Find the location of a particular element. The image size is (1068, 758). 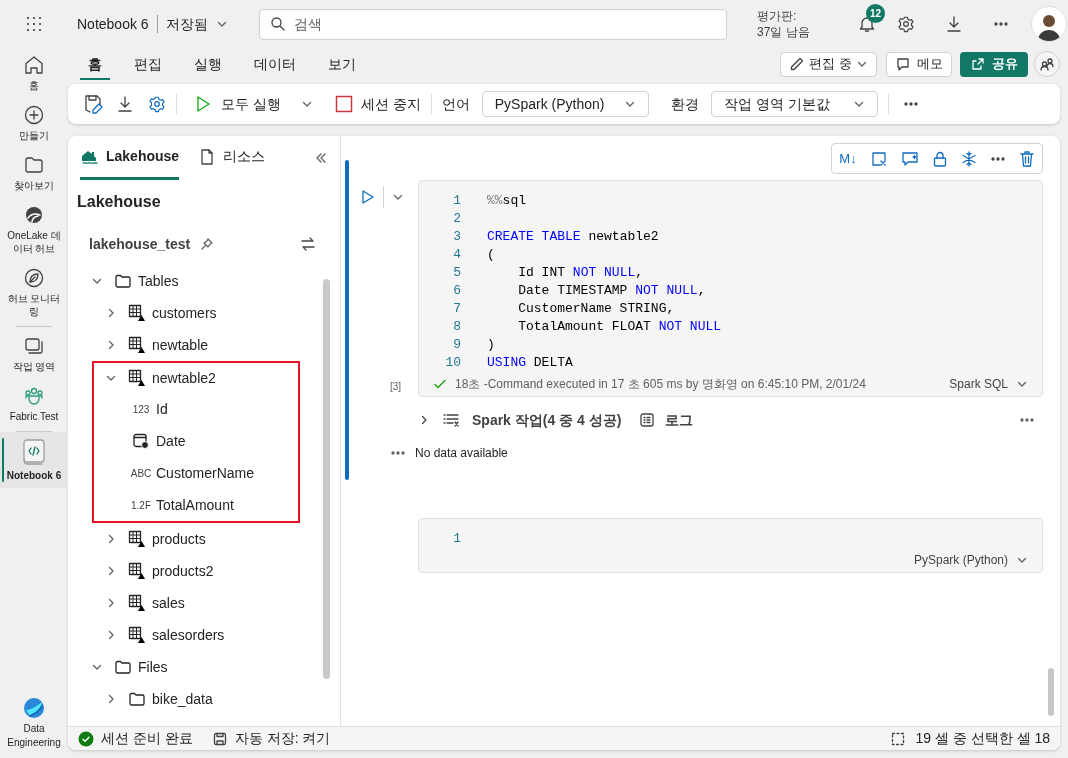

explorer-tab: Lakehouse is located at coordinates (130, 158).